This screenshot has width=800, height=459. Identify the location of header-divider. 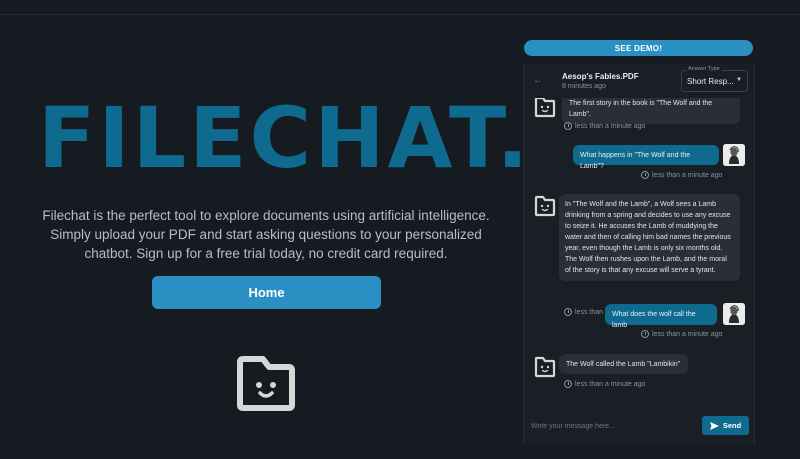
(400, 14).